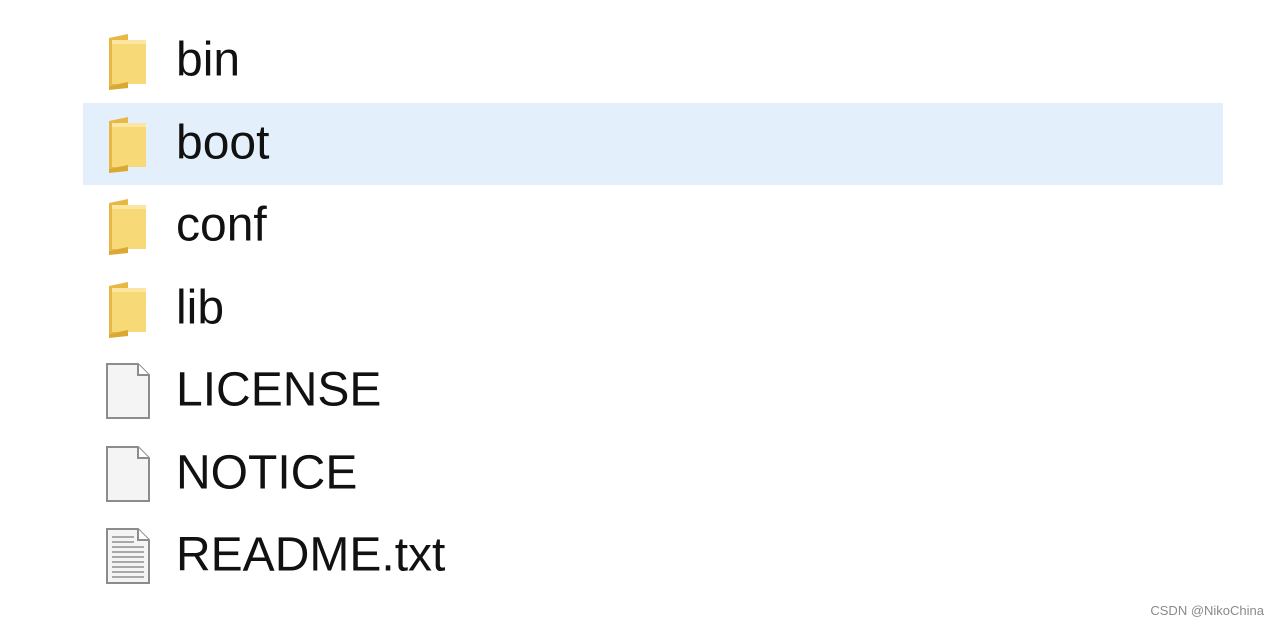  What do you see at coordinates (267, 472) in the screenshot?
I see `file-name: NOTICE` at bounding box center [267, 472].